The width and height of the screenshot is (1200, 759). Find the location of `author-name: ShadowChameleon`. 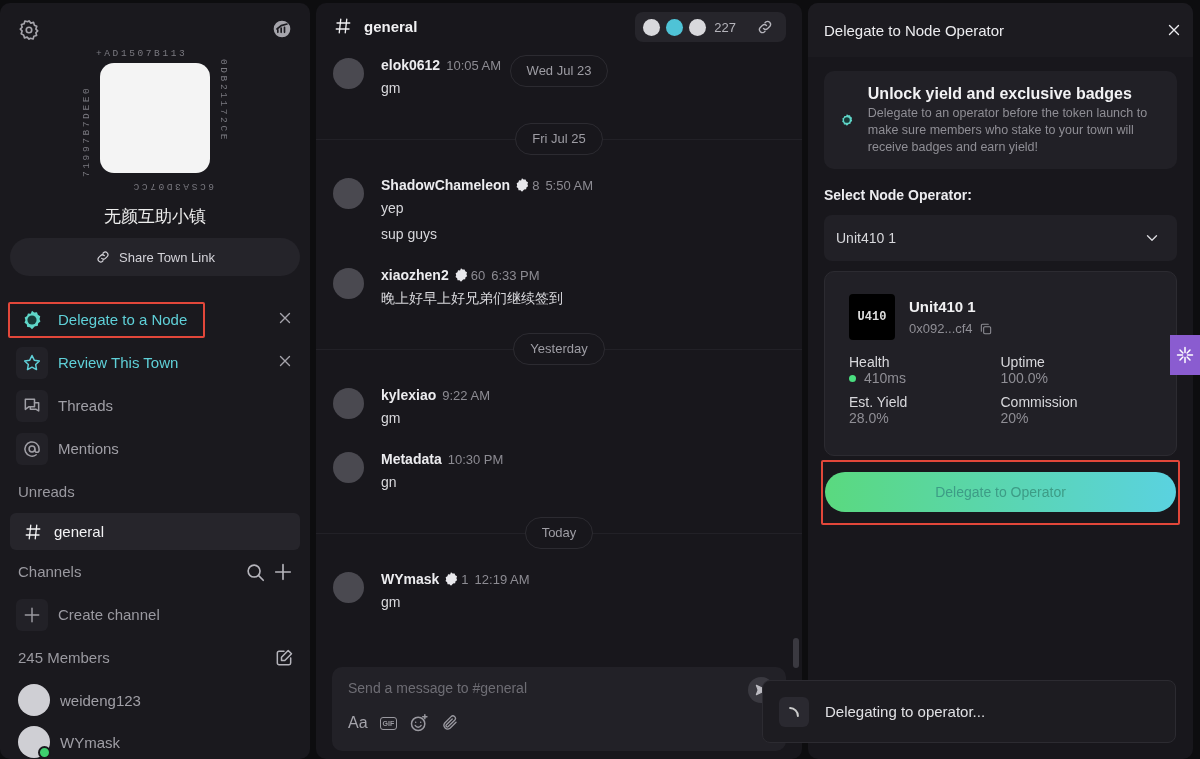

author-name: ShadowChameleon is located at coordinates (446, 185).